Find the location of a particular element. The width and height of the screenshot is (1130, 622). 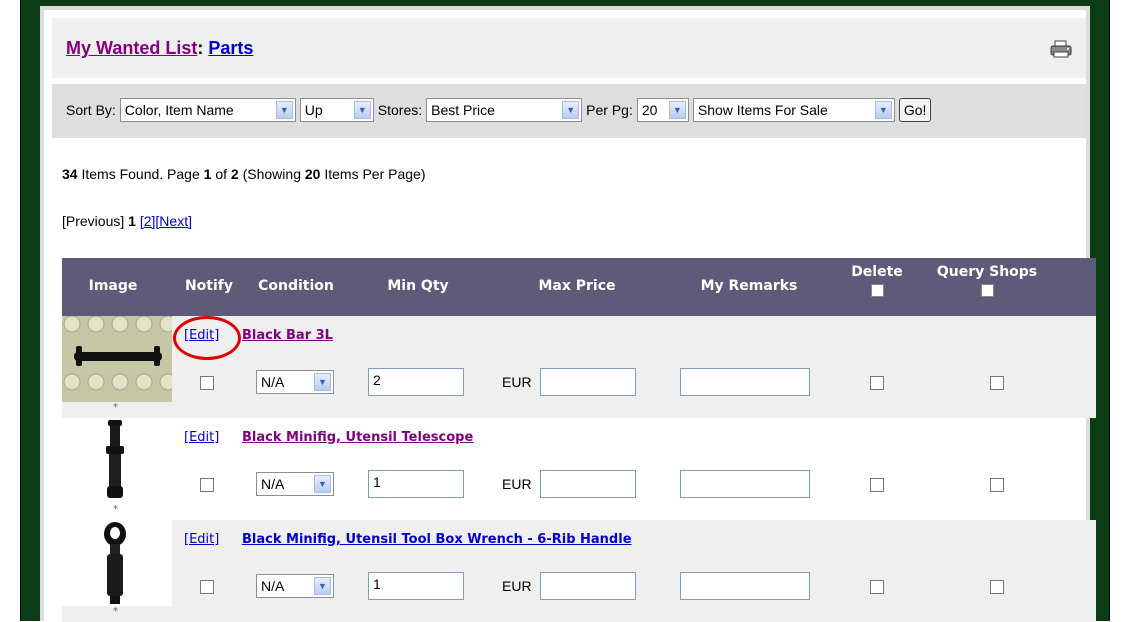

pagination: [Previous] 1 [2][Next] is located at coordinates (127, 221).